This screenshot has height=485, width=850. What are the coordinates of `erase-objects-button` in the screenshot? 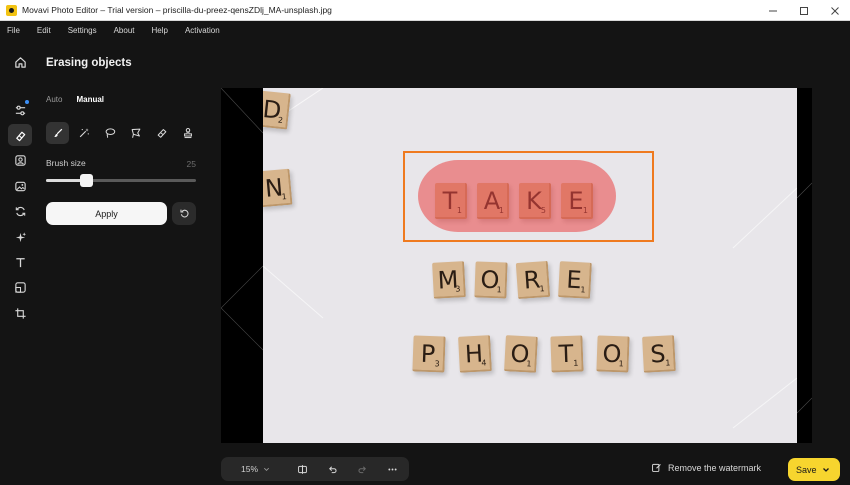 It's located at (20, 135).